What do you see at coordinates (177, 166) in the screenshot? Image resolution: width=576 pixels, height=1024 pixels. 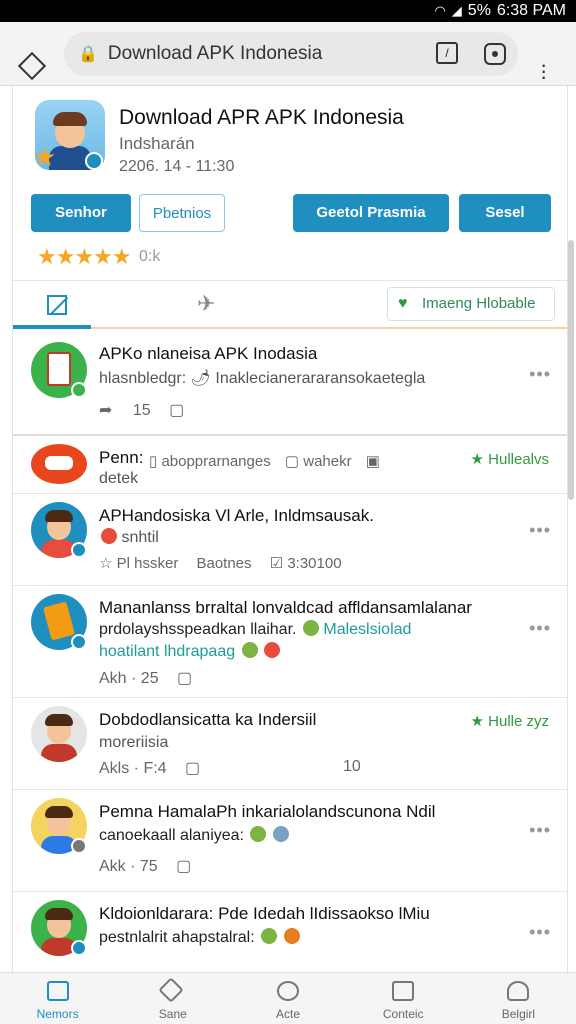 I see `app-date: 2206. 14 - 11:30` at bounding box center [177, 166].